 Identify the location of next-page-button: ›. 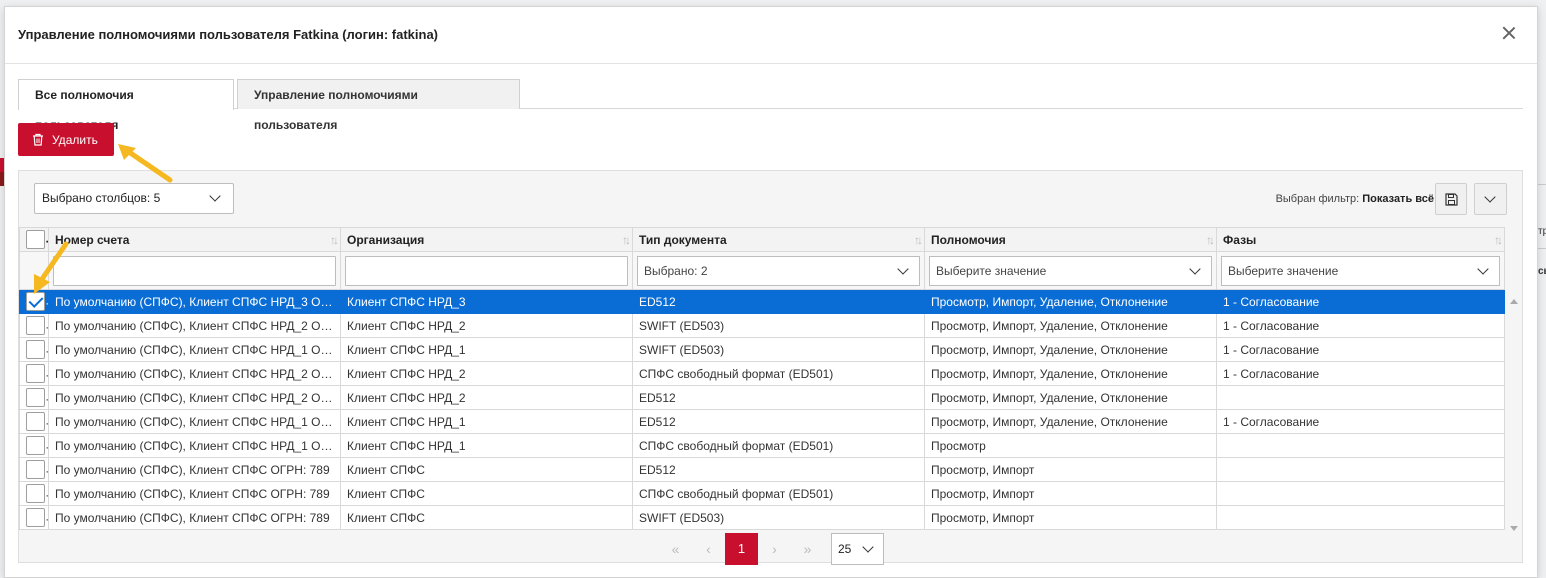
(774, 549).